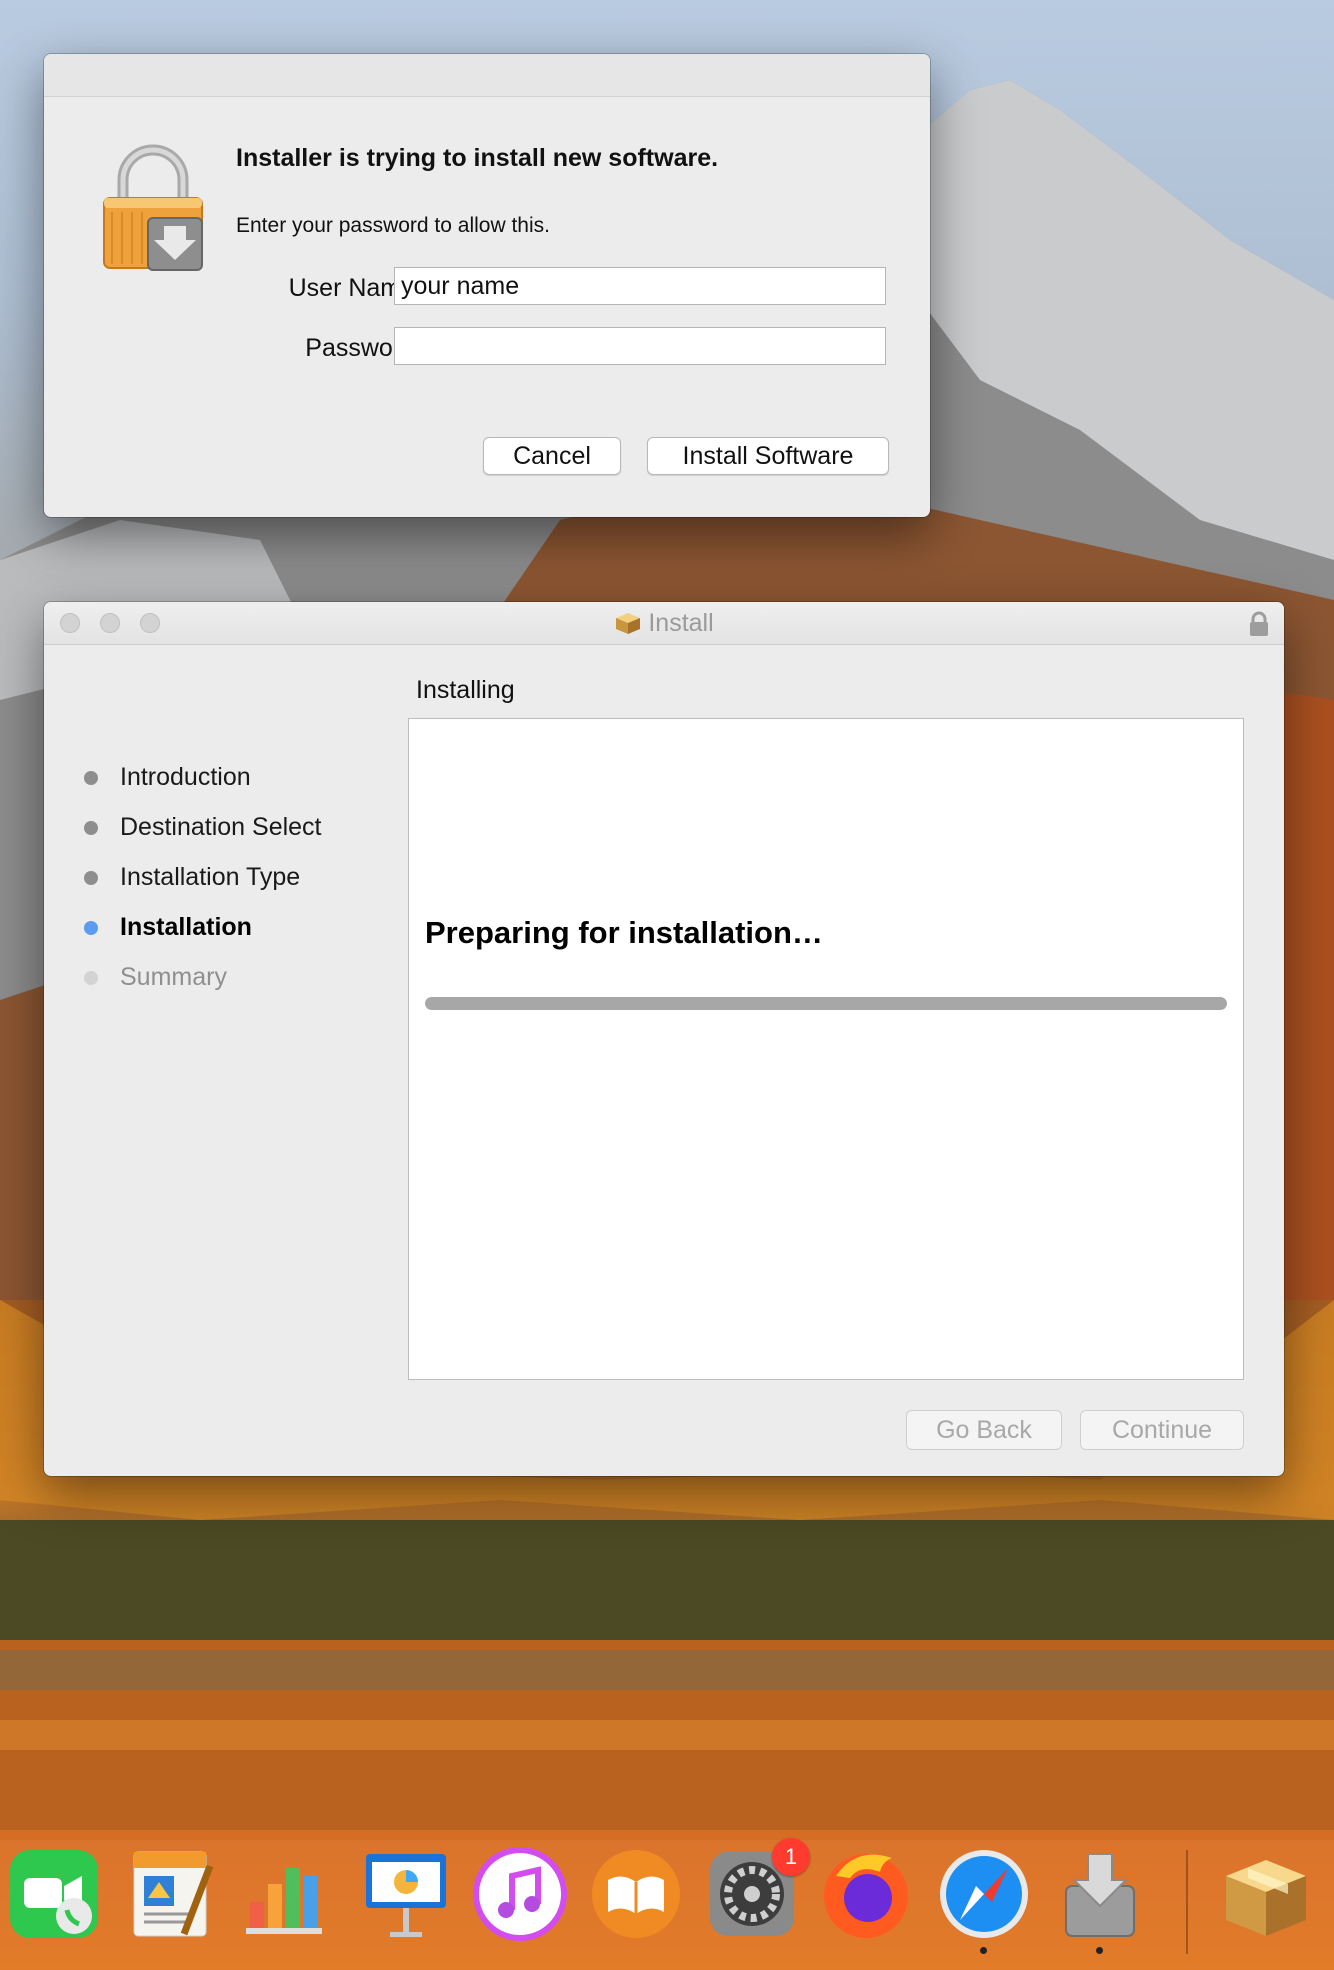  I want to click on installer-title-bar: Install, so click(664, 623).